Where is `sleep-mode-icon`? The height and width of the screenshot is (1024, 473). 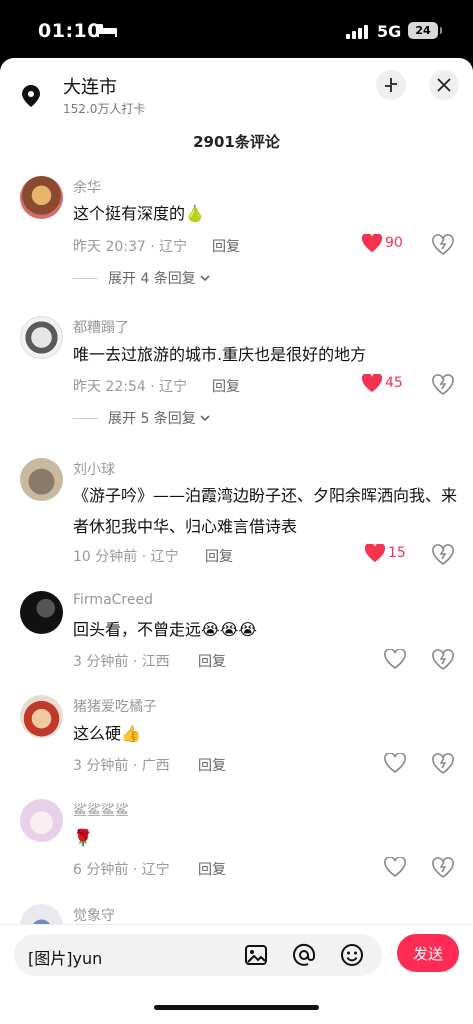
sleep-mode-icon is located at coordinates (107, 30).